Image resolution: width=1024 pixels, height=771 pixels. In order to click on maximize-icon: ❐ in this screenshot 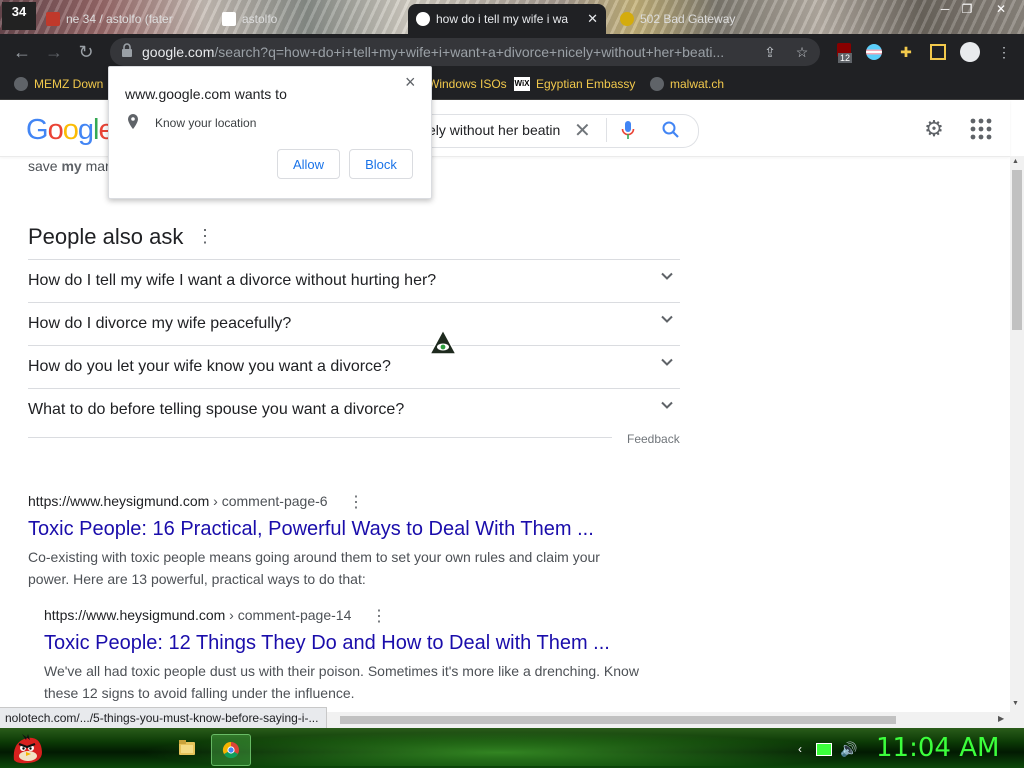, I will do `click(967, 9)`.